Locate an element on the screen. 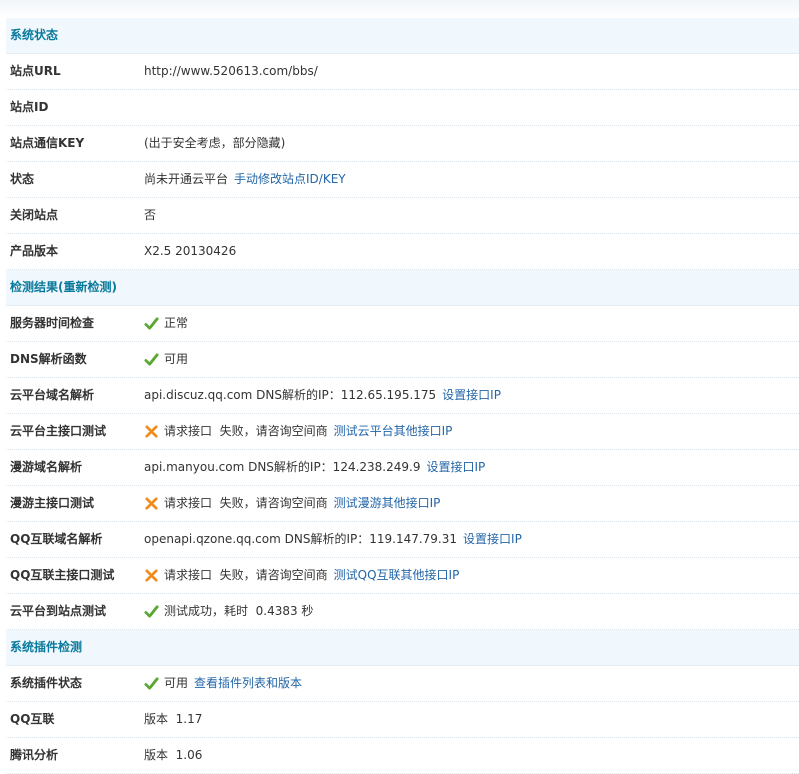 This screenshot has width=799, height=774. cloud-dns-label: 云平台域名解析 is located at coordinates (52, 395).